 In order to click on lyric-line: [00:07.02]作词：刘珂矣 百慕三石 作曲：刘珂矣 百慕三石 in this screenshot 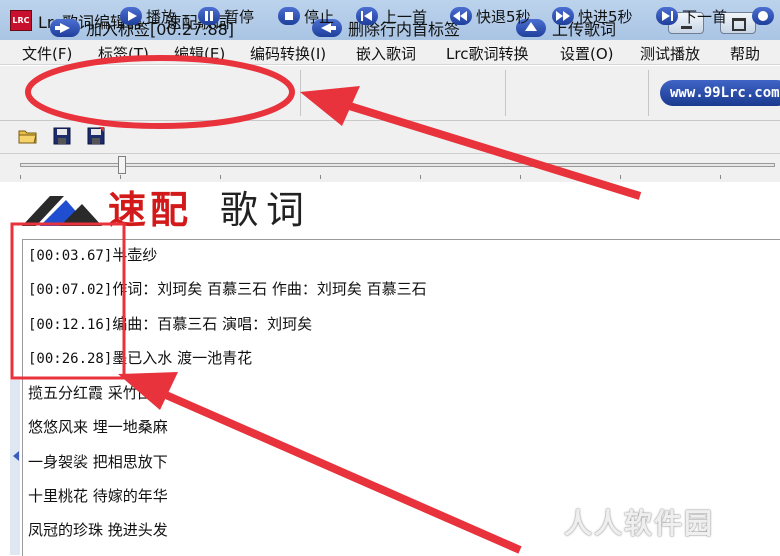, I will do `click(227, 288)`.